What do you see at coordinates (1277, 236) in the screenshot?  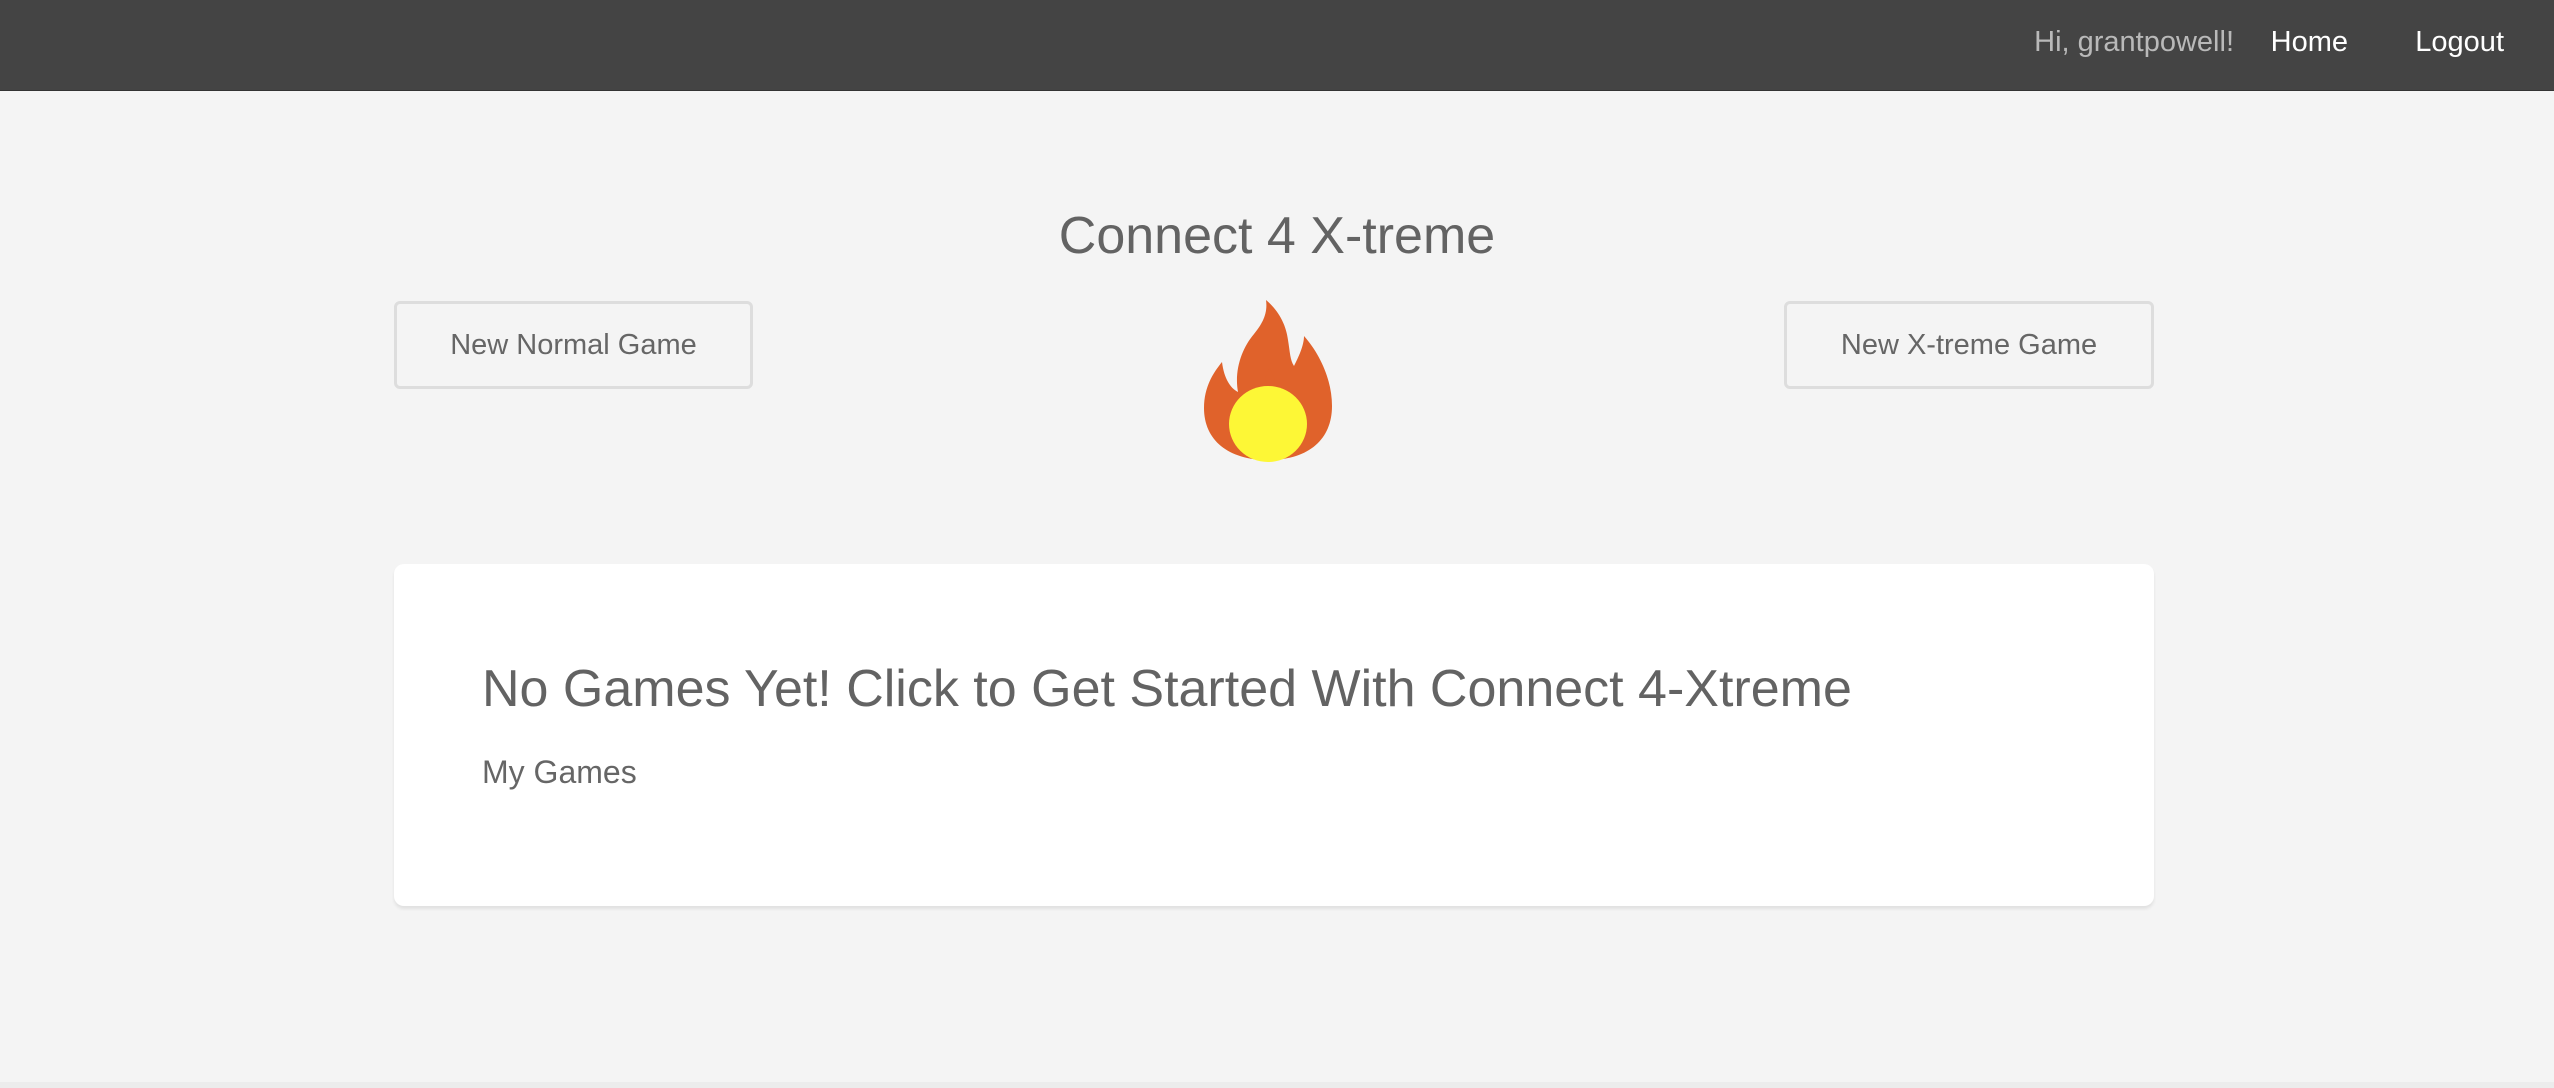 I see `page-title: Connect 4 X-treme` at bounding box center [1277, 236].